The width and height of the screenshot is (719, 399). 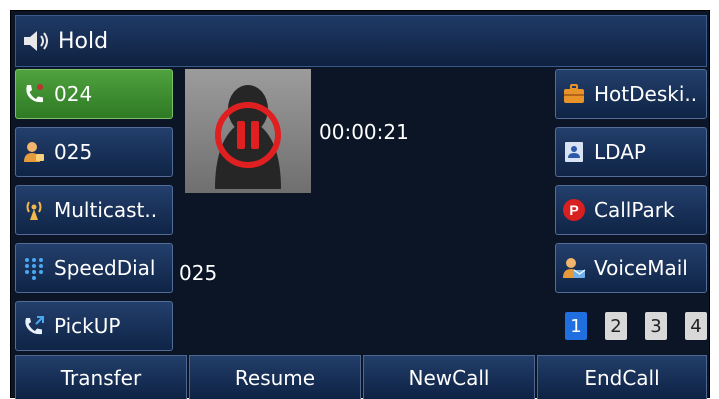 I want to click on ldap-key: LDAP, so click(x=631, y=152).